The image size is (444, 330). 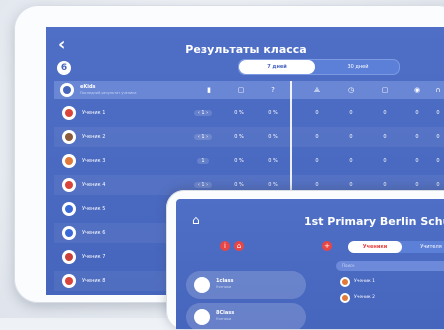 I want to click on question-icon: ?, so click(x=273, y=90).